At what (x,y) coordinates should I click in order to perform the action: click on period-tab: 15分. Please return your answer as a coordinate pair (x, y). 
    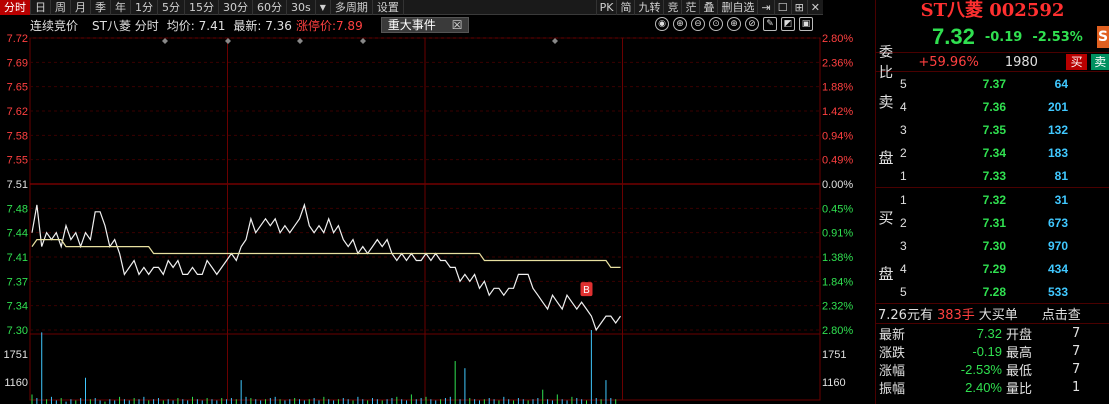
    Looking at the image, I should click on (202, 7).